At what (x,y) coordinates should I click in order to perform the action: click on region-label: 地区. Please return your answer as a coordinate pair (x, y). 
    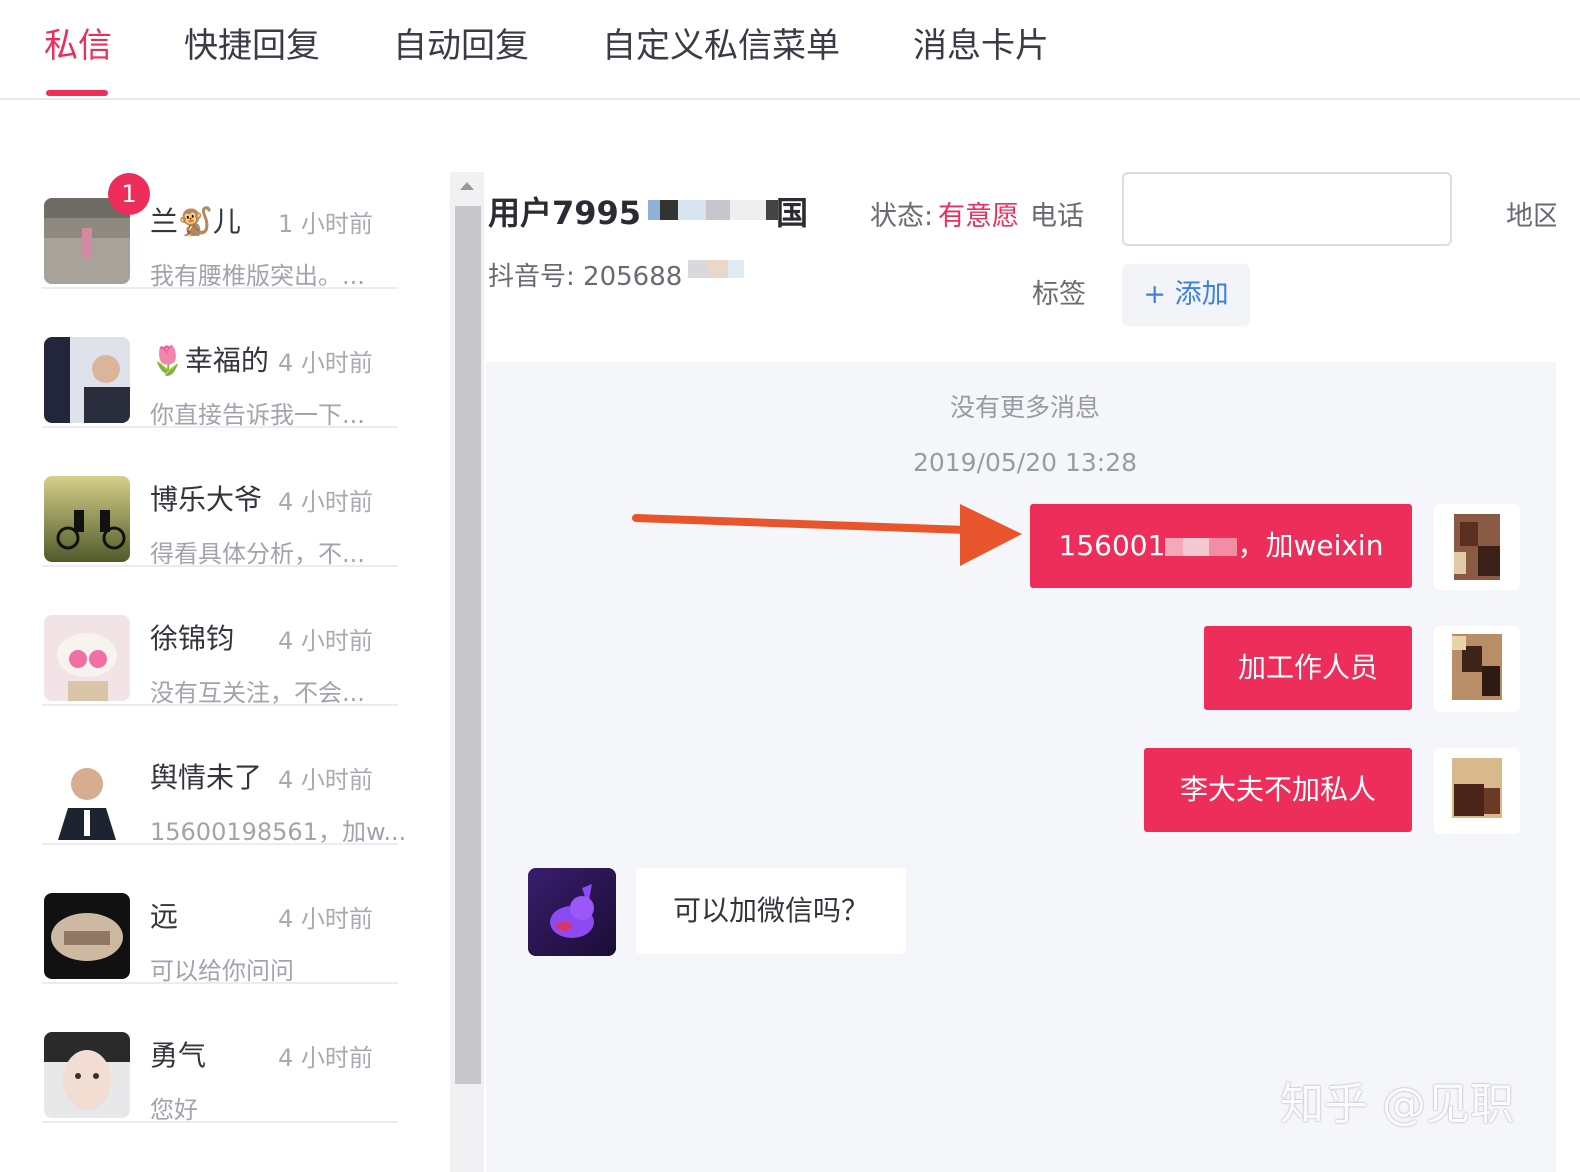
    Looking at the image, I should click on (1533, 216).